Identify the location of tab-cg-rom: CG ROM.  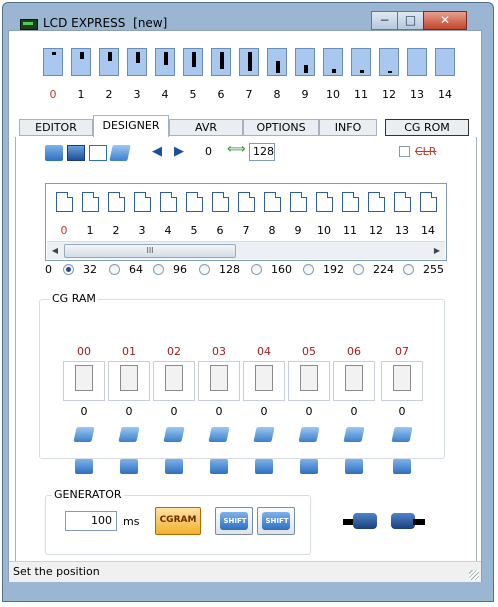
(427, 127).